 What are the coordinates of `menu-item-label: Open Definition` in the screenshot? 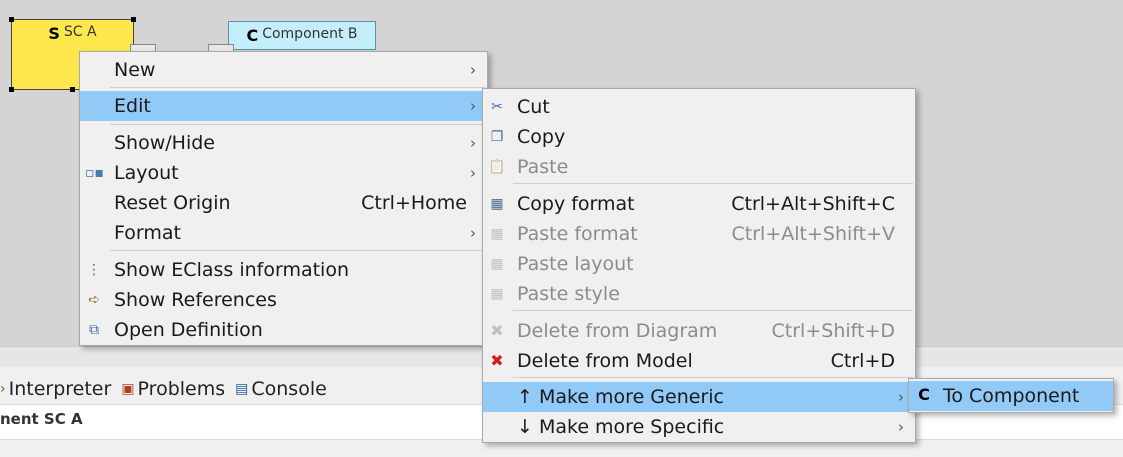 It's located at (188, 330).